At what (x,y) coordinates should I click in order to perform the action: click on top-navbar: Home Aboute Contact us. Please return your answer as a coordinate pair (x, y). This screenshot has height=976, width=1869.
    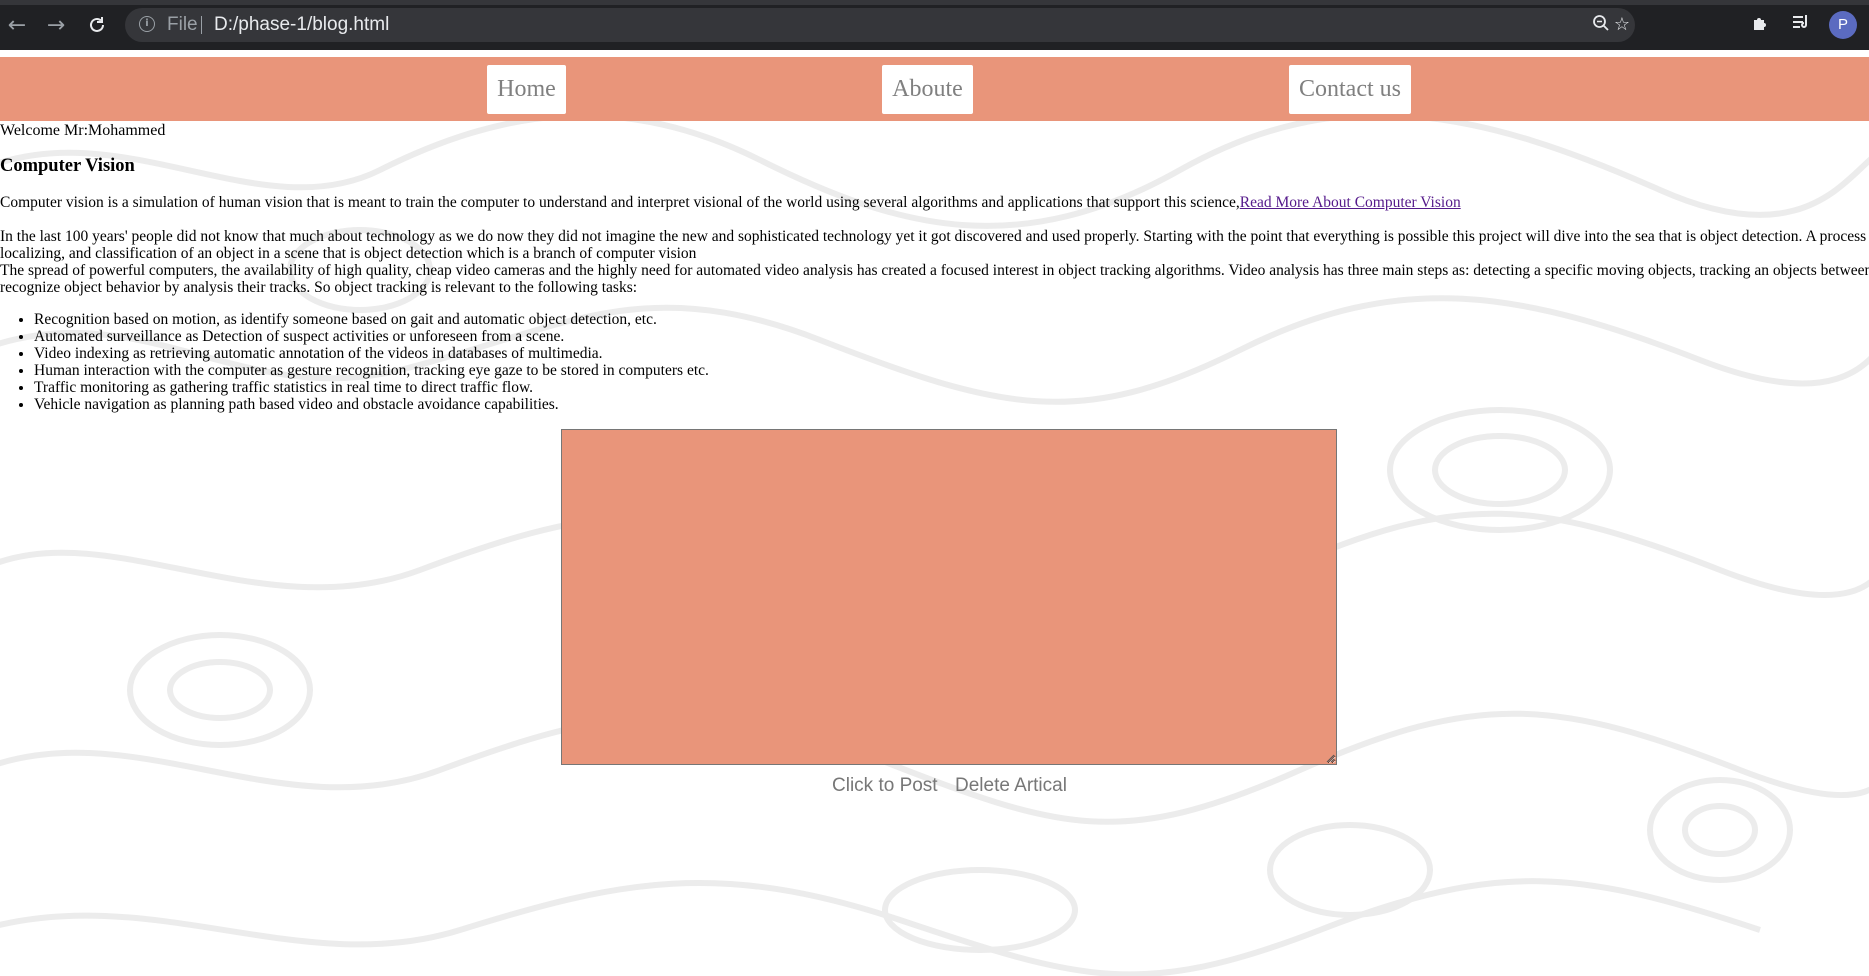
    Looking at the image, I should click on (934, 89).